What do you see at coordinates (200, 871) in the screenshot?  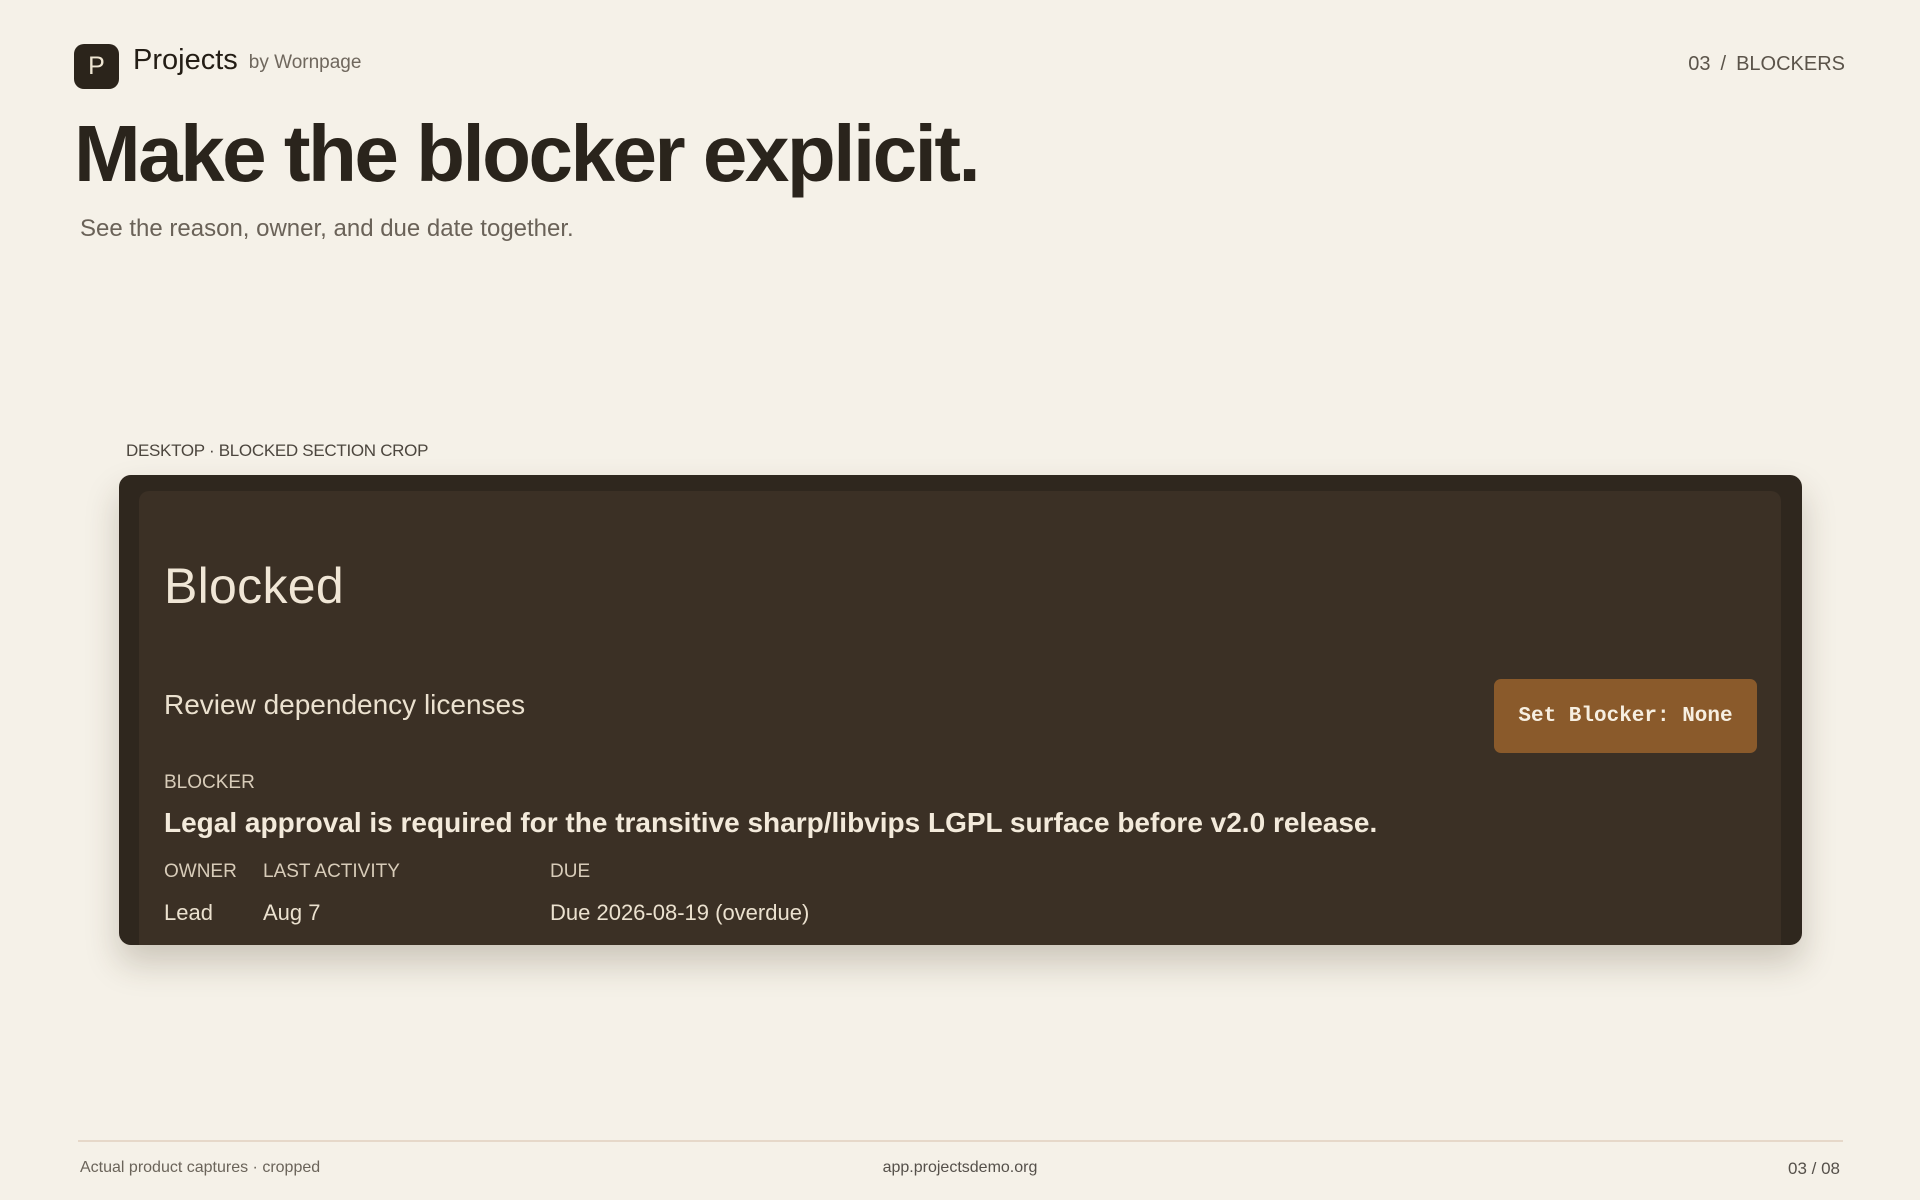 I see `owner-label: OWNER` at bounding box center [200, 871].